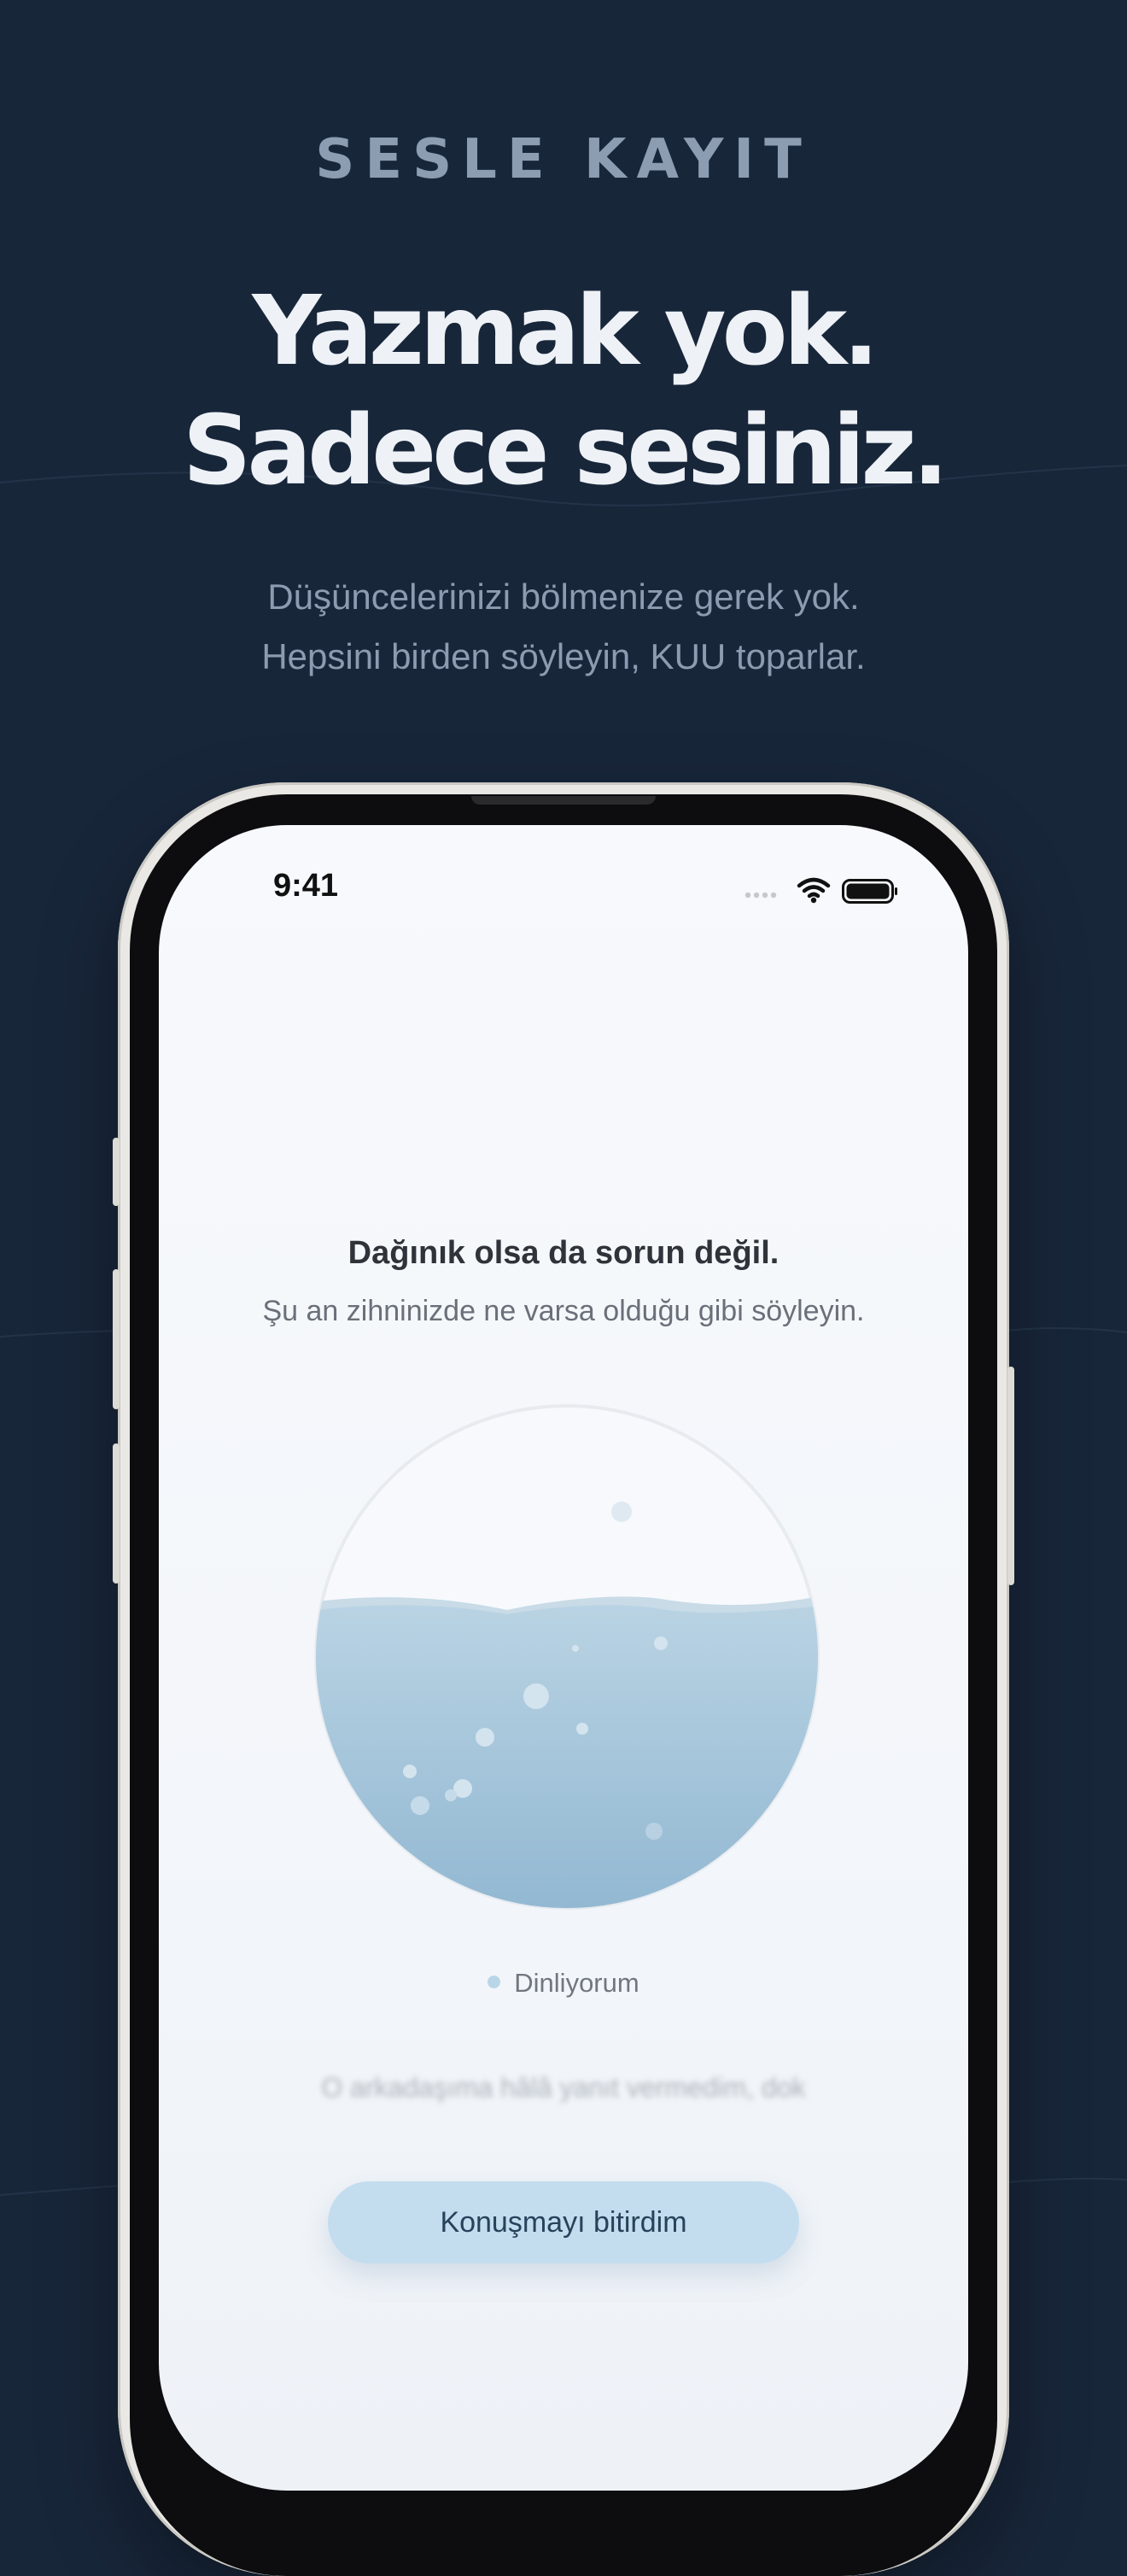 This screenshot has width=1127, height=2576. What do you see at coordinates (563, 2222) in the screenshot?
I see `finish-speaking-button: Konuşmayı bitirdim` at bounding box center [563, 2222].